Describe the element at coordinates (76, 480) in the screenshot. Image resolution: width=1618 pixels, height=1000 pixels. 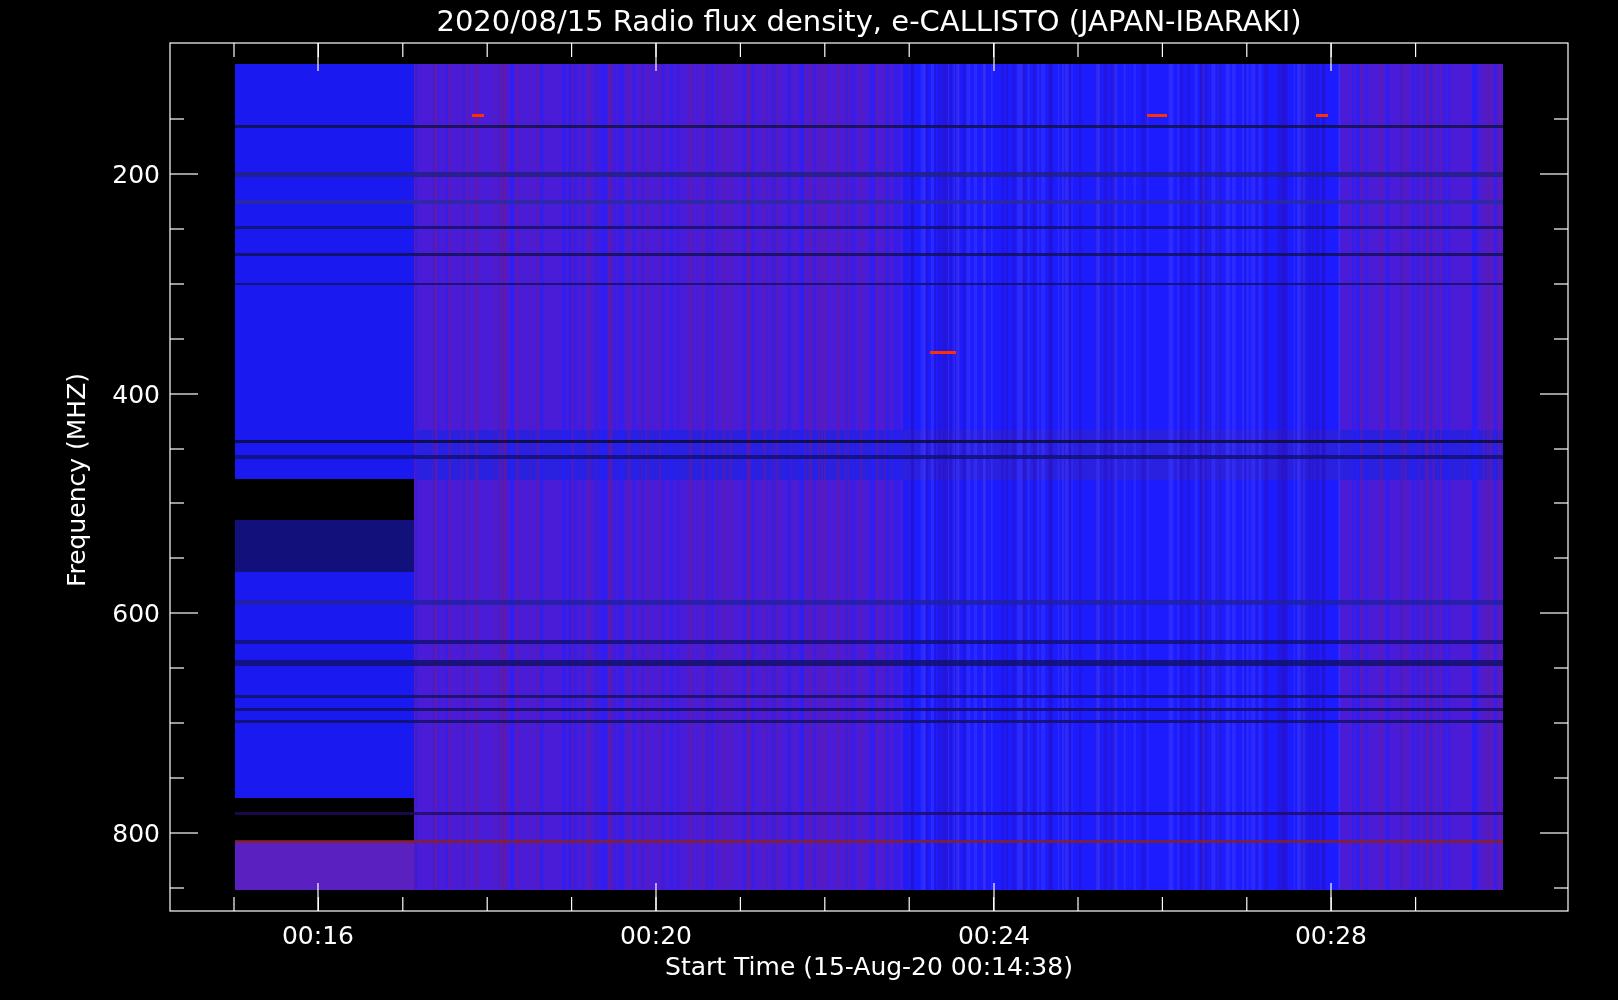
I see `y-axis-label: Frequency (MHZ)` at that location.